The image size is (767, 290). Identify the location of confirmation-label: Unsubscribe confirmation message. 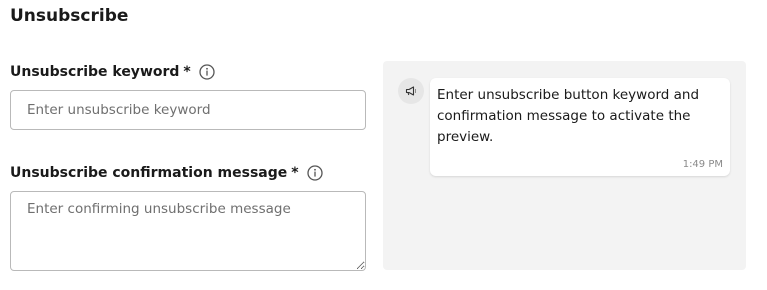
(149, 173).